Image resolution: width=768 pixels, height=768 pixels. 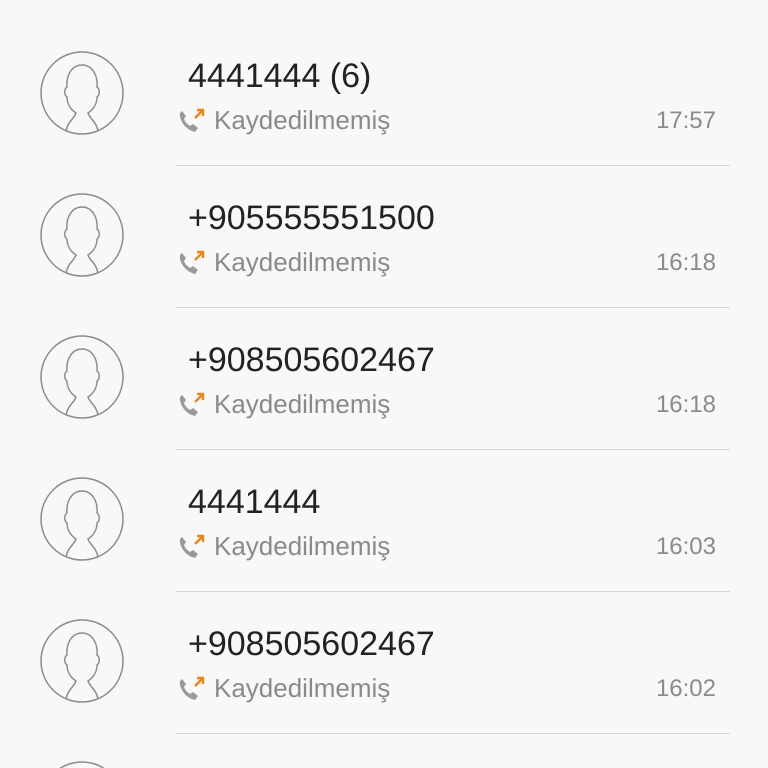 What do you see at coordinates (280, 76) in the screenshot?
I see `phone-number: 4441444 (6)` at bounding box center [280, 76].